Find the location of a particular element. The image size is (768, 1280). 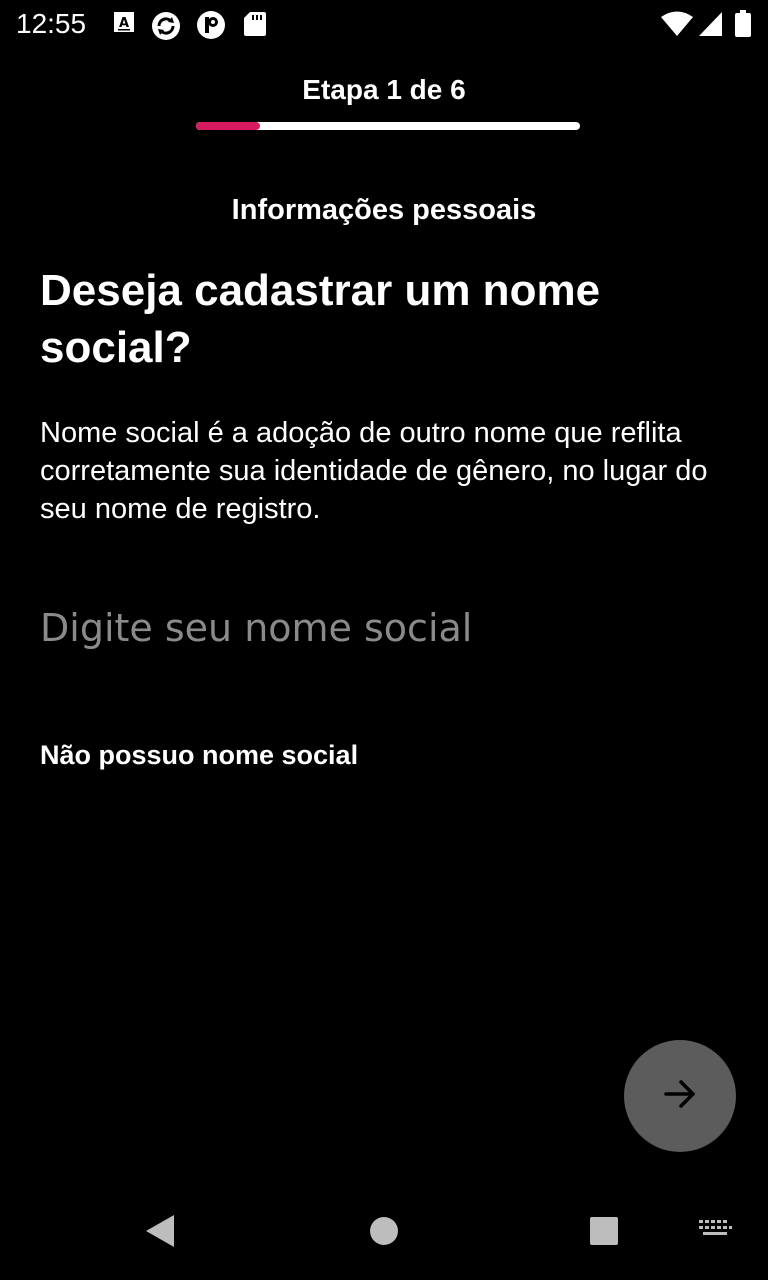

sd-card-icon is located at coordinates (256, 24).